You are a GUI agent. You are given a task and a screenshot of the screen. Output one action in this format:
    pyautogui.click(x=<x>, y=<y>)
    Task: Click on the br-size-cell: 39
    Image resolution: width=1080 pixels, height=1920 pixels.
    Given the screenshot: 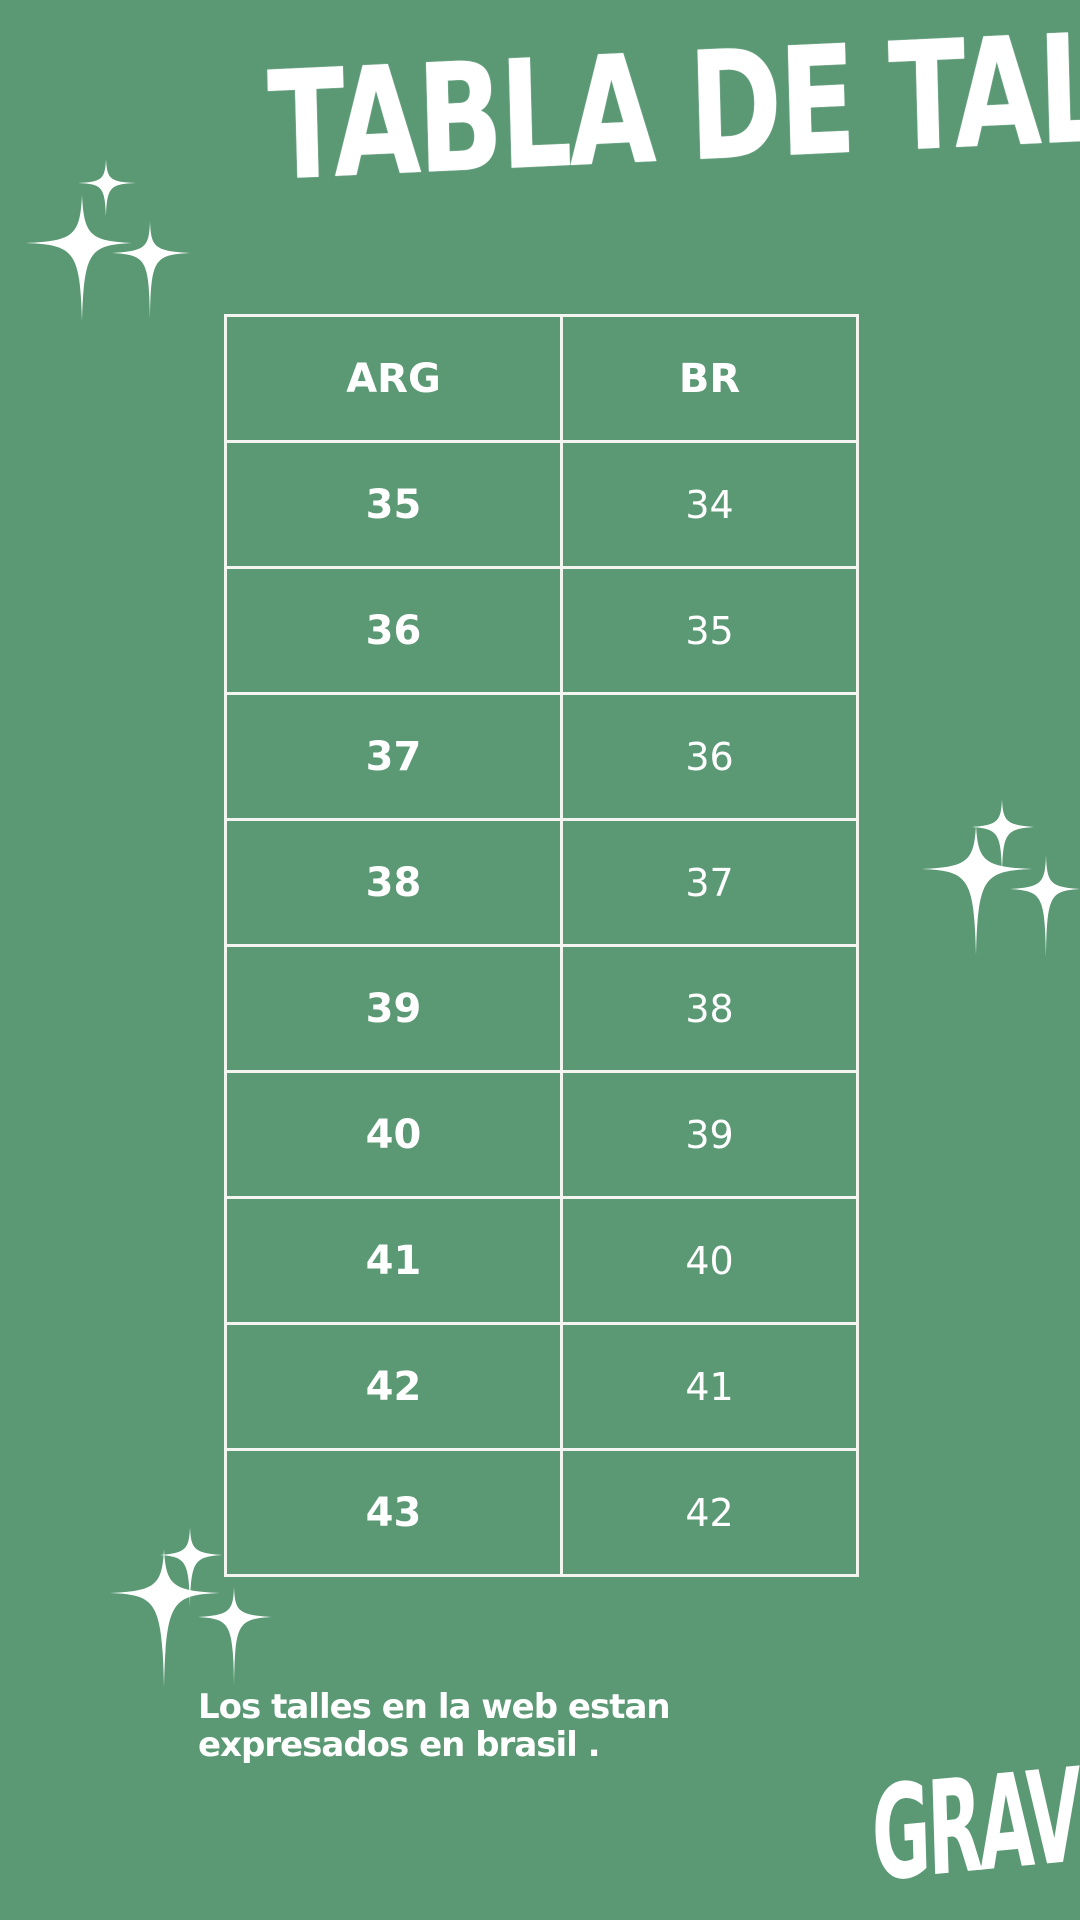 What is the action you would take?
    pyautogui.click(x=709, y=1134)
    